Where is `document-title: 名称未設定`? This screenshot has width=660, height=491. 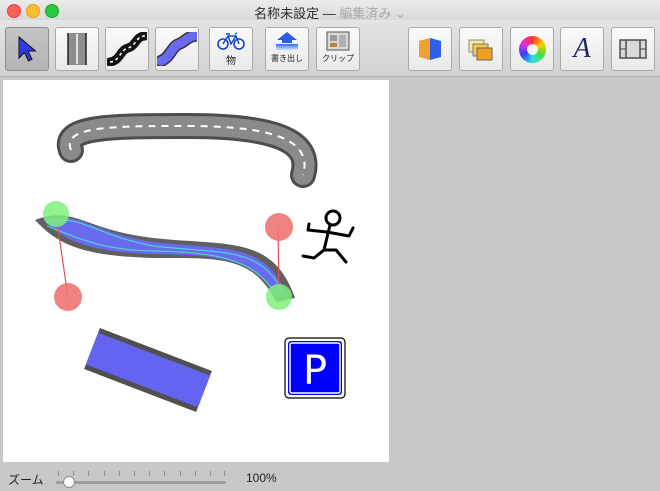 document-title: 名称未設定 is located at coordinates (287, 13).